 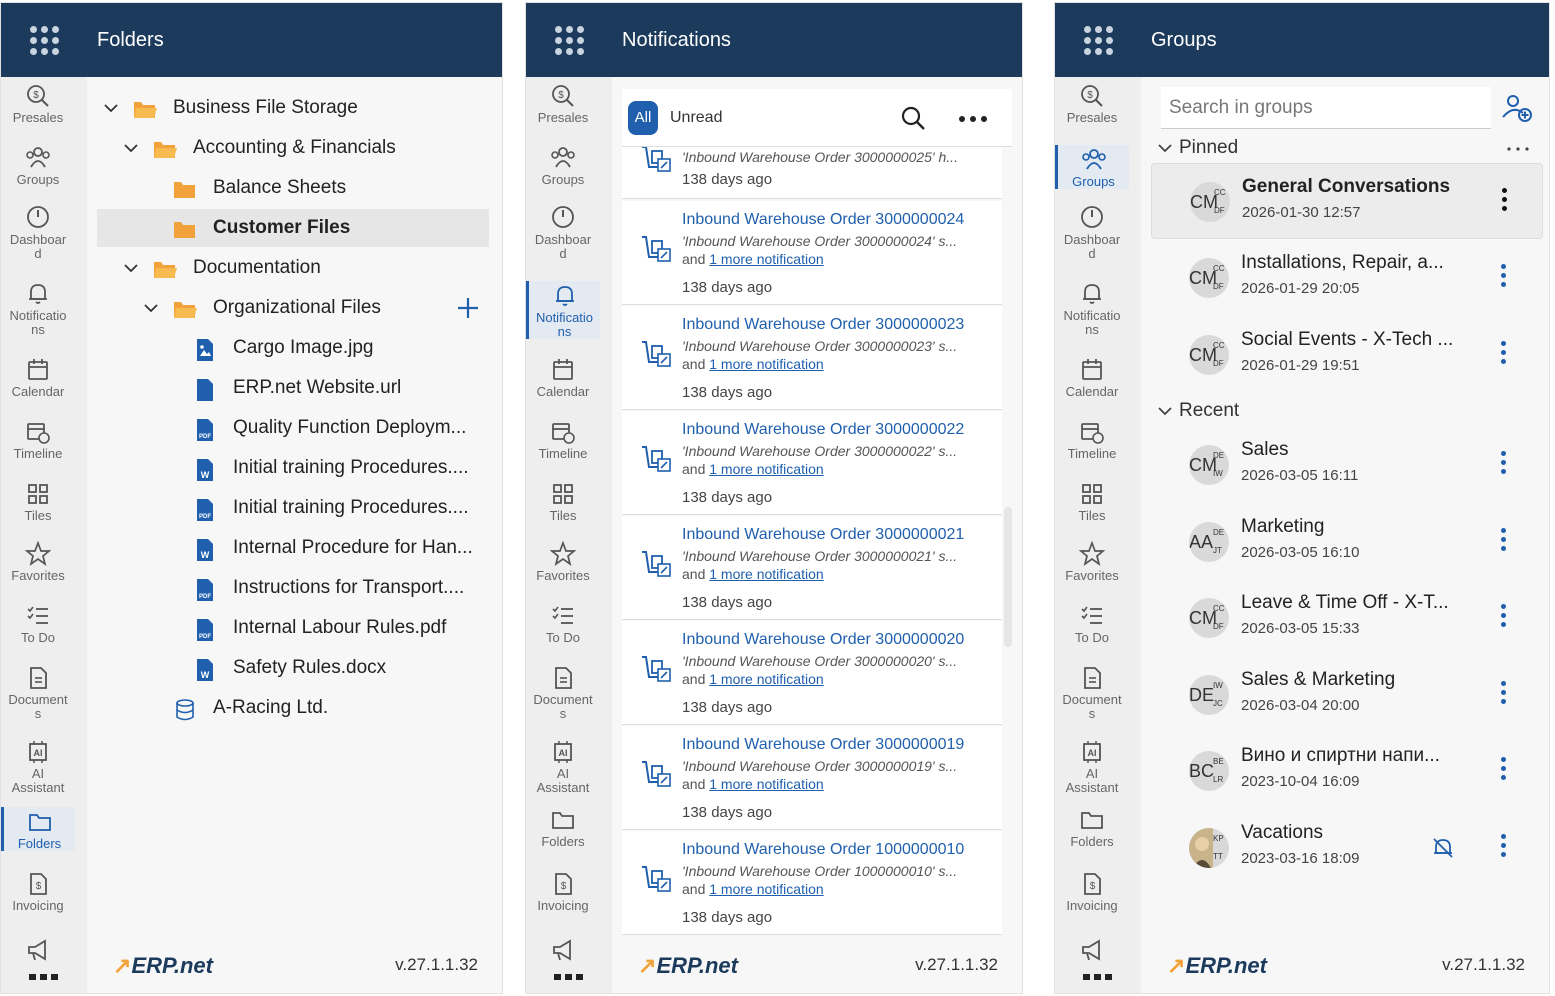 I want to click on tree-item: Balance Sheets, so click(x=293, y=188).